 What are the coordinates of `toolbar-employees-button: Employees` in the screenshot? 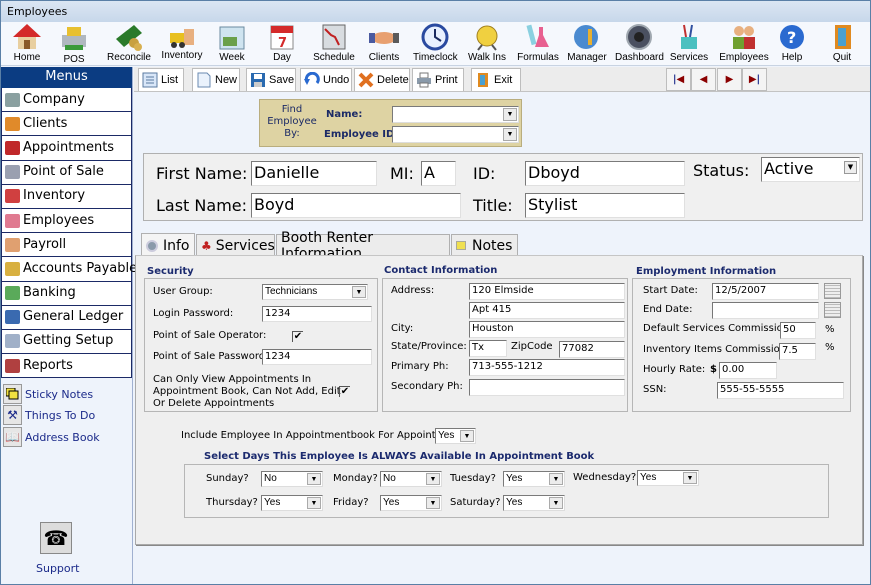 It's located at (744, 44).